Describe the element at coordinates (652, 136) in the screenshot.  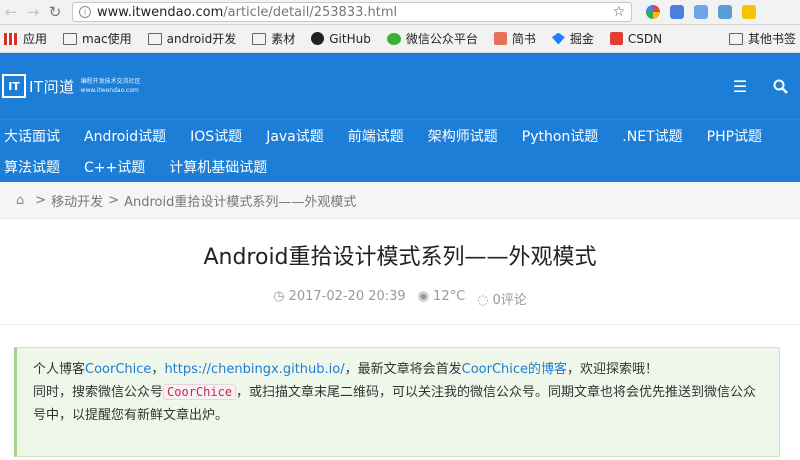
I see `nav-item: .NET试题` at that location.